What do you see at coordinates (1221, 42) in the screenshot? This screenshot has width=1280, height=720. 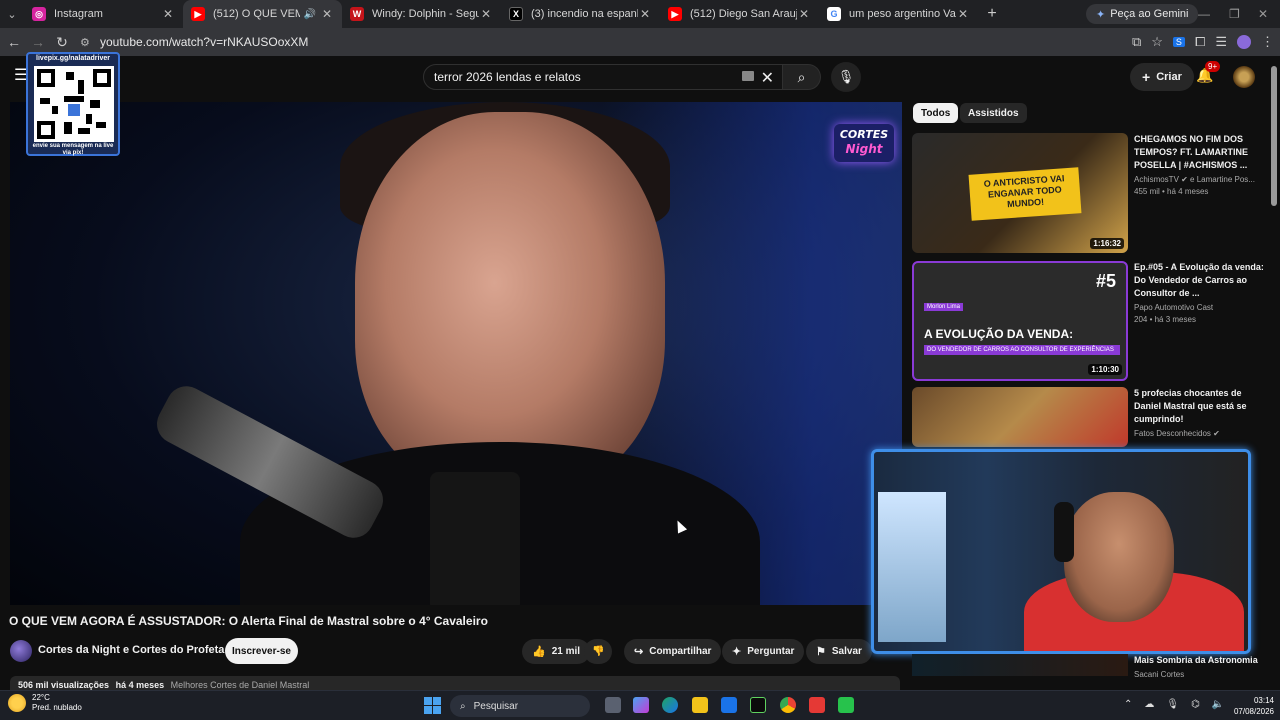 I see `tab-list-icon: ☰` at bounding box center [1221, 42].